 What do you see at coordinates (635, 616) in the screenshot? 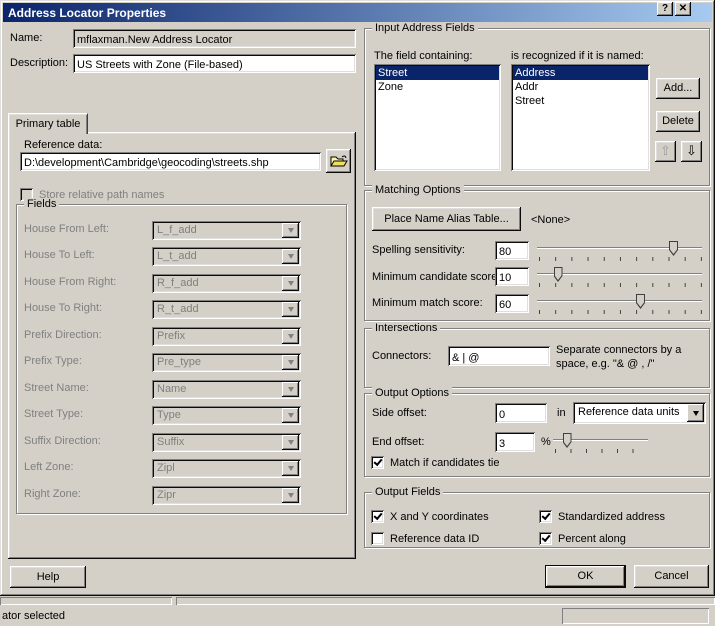
I see `status-bar-panel` at bounding box center [635, 616].